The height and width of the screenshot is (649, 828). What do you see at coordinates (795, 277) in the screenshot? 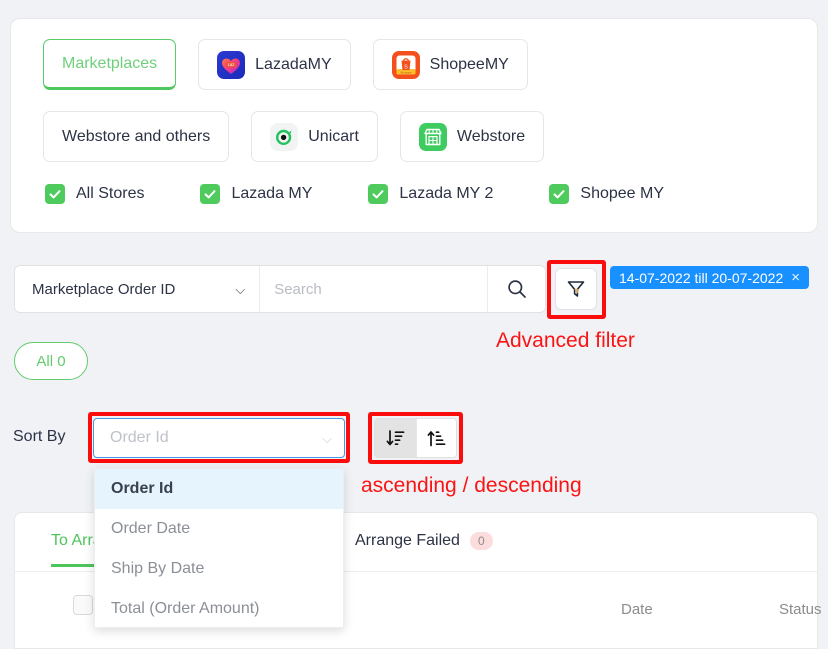
I see `close-icon: ×` at bounding box center [795, 277].